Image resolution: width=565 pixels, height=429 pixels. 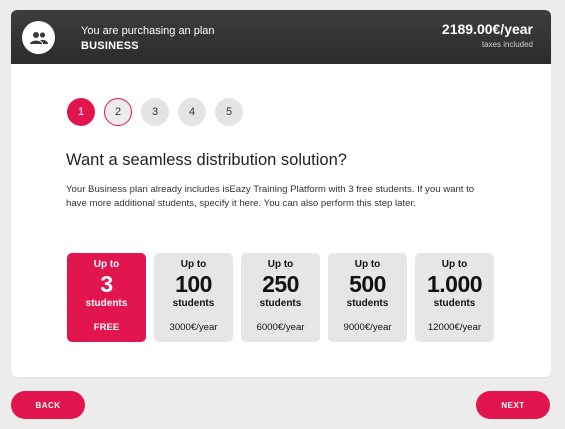 I want to click on option-number: 500, so click(x=367, y=284).